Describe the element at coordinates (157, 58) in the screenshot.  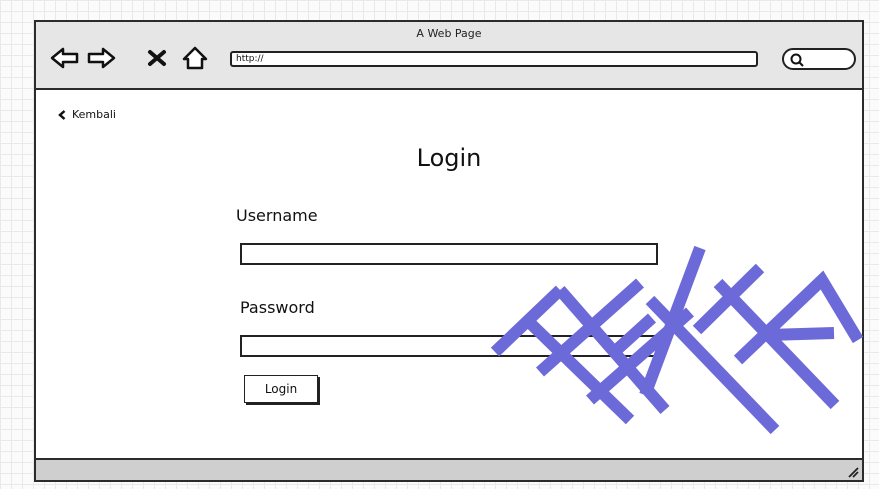
I see `close-icon` at that location.